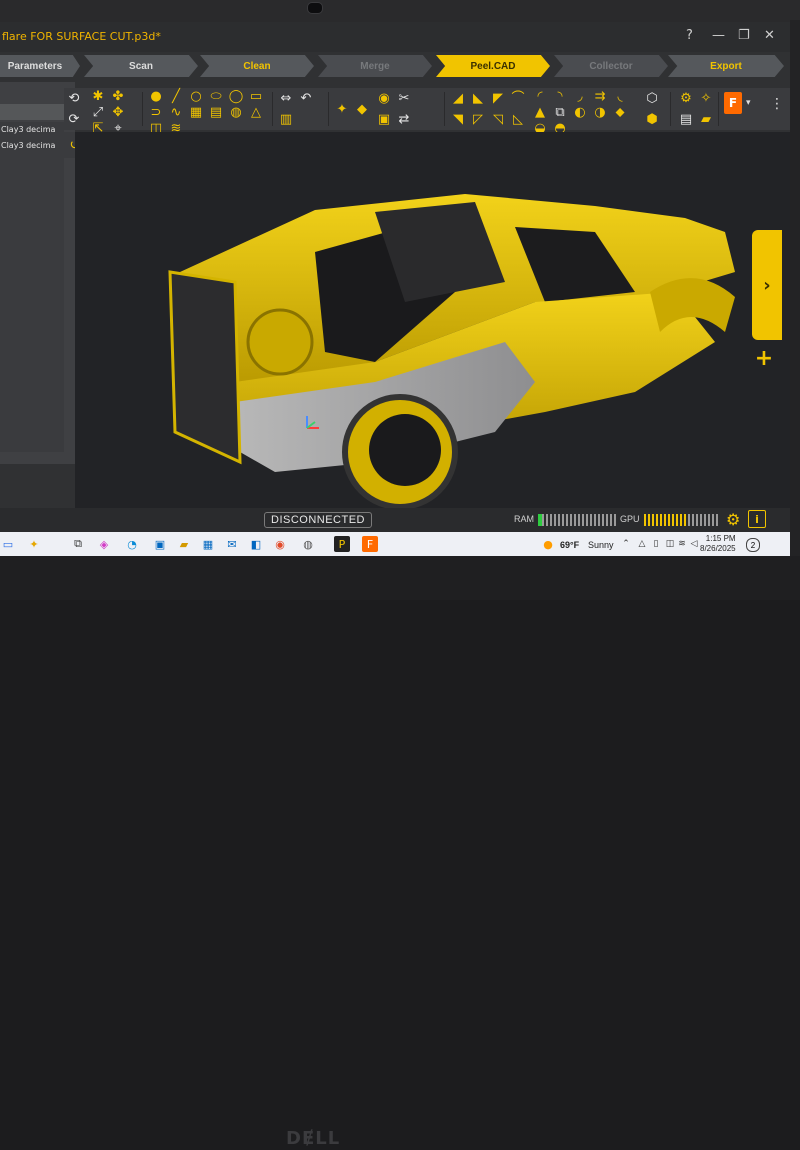 This screenshot has width=800, height=1150. I want to click on step-merge: Merge, so click(375, 66).